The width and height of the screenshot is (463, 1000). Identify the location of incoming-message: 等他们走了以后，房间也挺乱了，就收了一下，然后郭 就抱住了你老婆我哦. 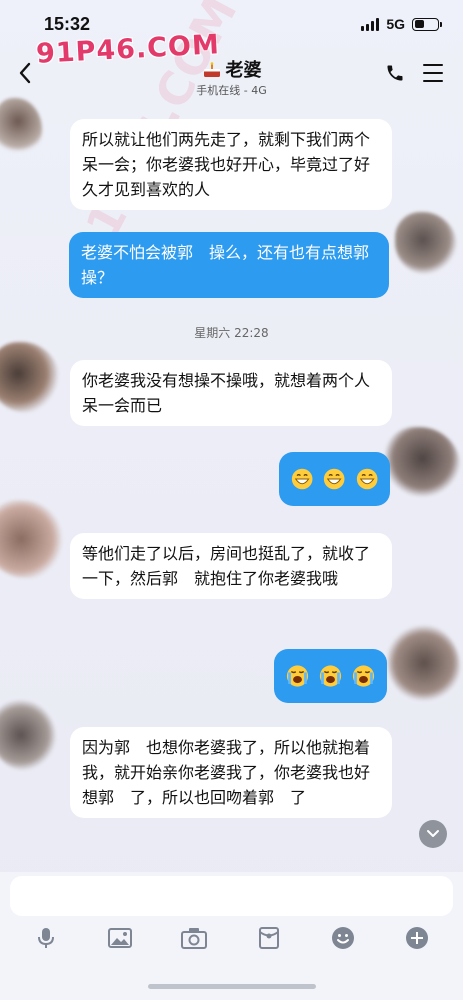
(231, 566).